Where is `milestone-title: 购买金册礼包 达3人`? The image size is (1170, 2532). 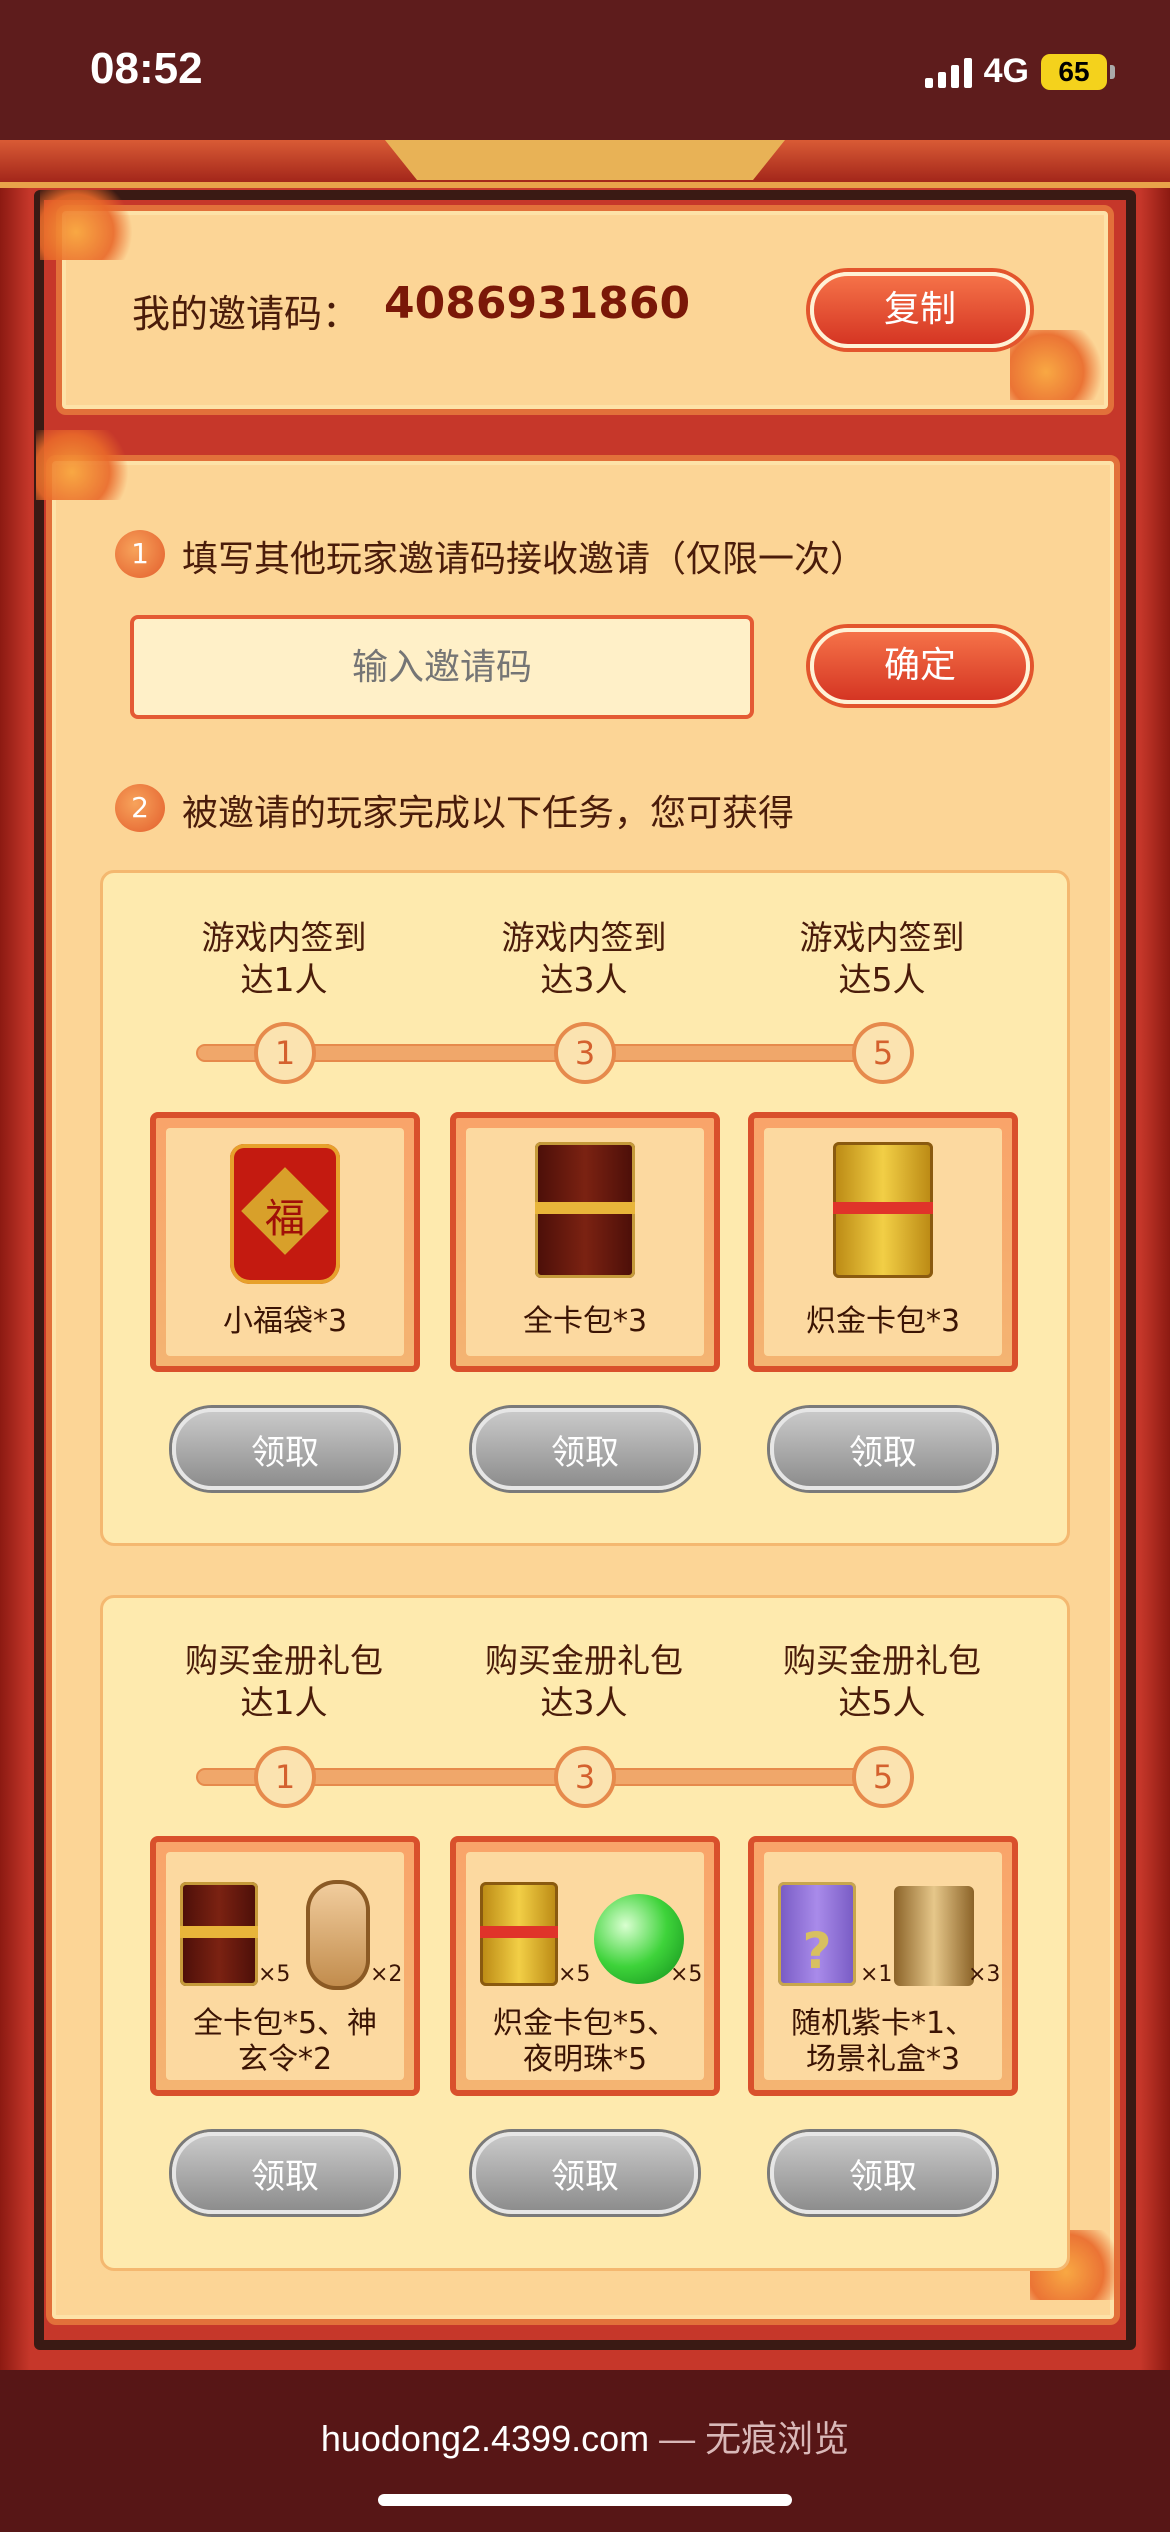 milestone-title: 购买金册礼包 达3人 is located at coordinates (584, 1681).